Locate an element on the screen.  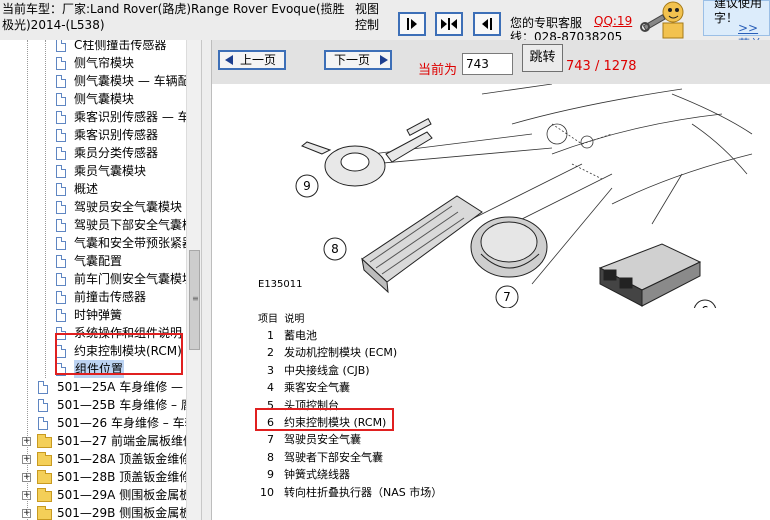
page-count: 743 / 1278 is located at coordinates (601, 66).